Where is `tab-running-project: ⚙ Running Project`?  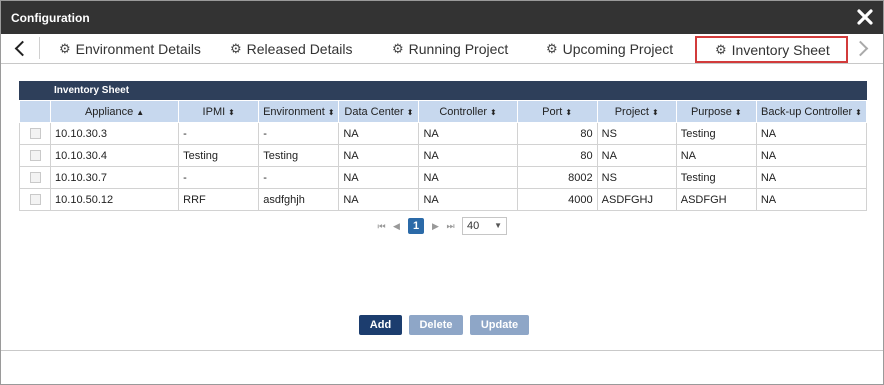
tab-running-project: ⚙ Running Project is located at coordinates (450, 49).